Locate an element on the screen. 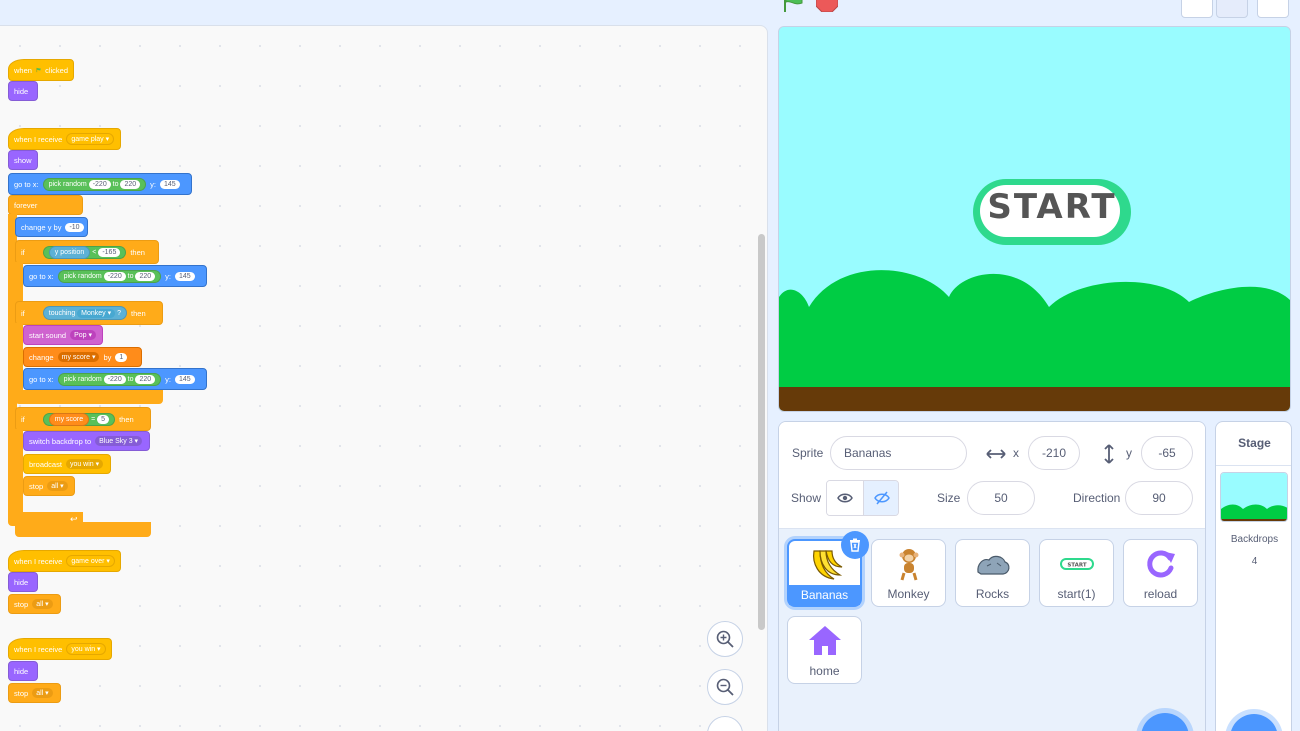  small-stage-button is located at coordinates (1197, 9).